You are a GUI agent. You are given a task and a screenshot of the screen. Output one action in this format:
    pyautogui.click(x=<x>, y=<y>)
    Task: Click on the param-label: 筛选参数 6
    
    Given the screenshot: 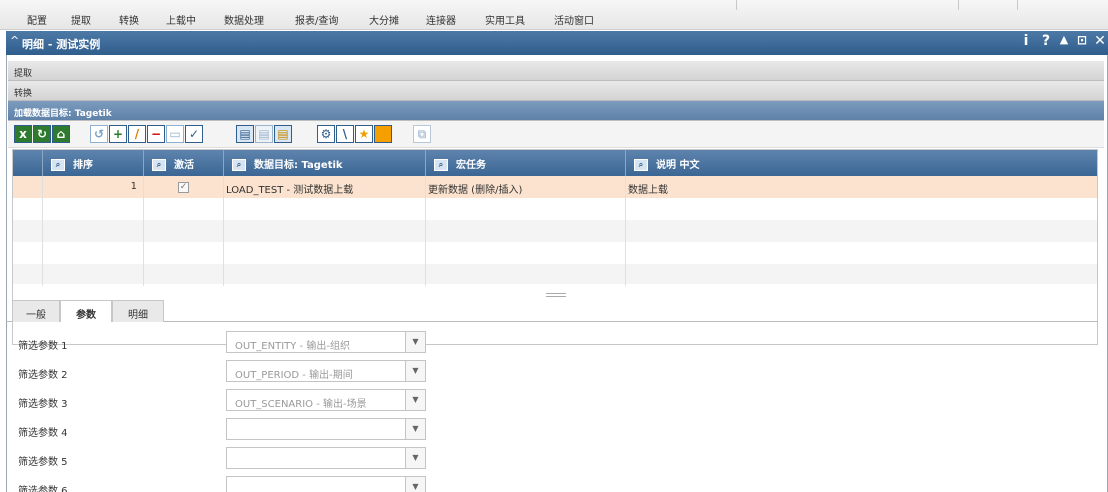 What is the action you would take?
    pyautogui.click(x=43, y=489)
    